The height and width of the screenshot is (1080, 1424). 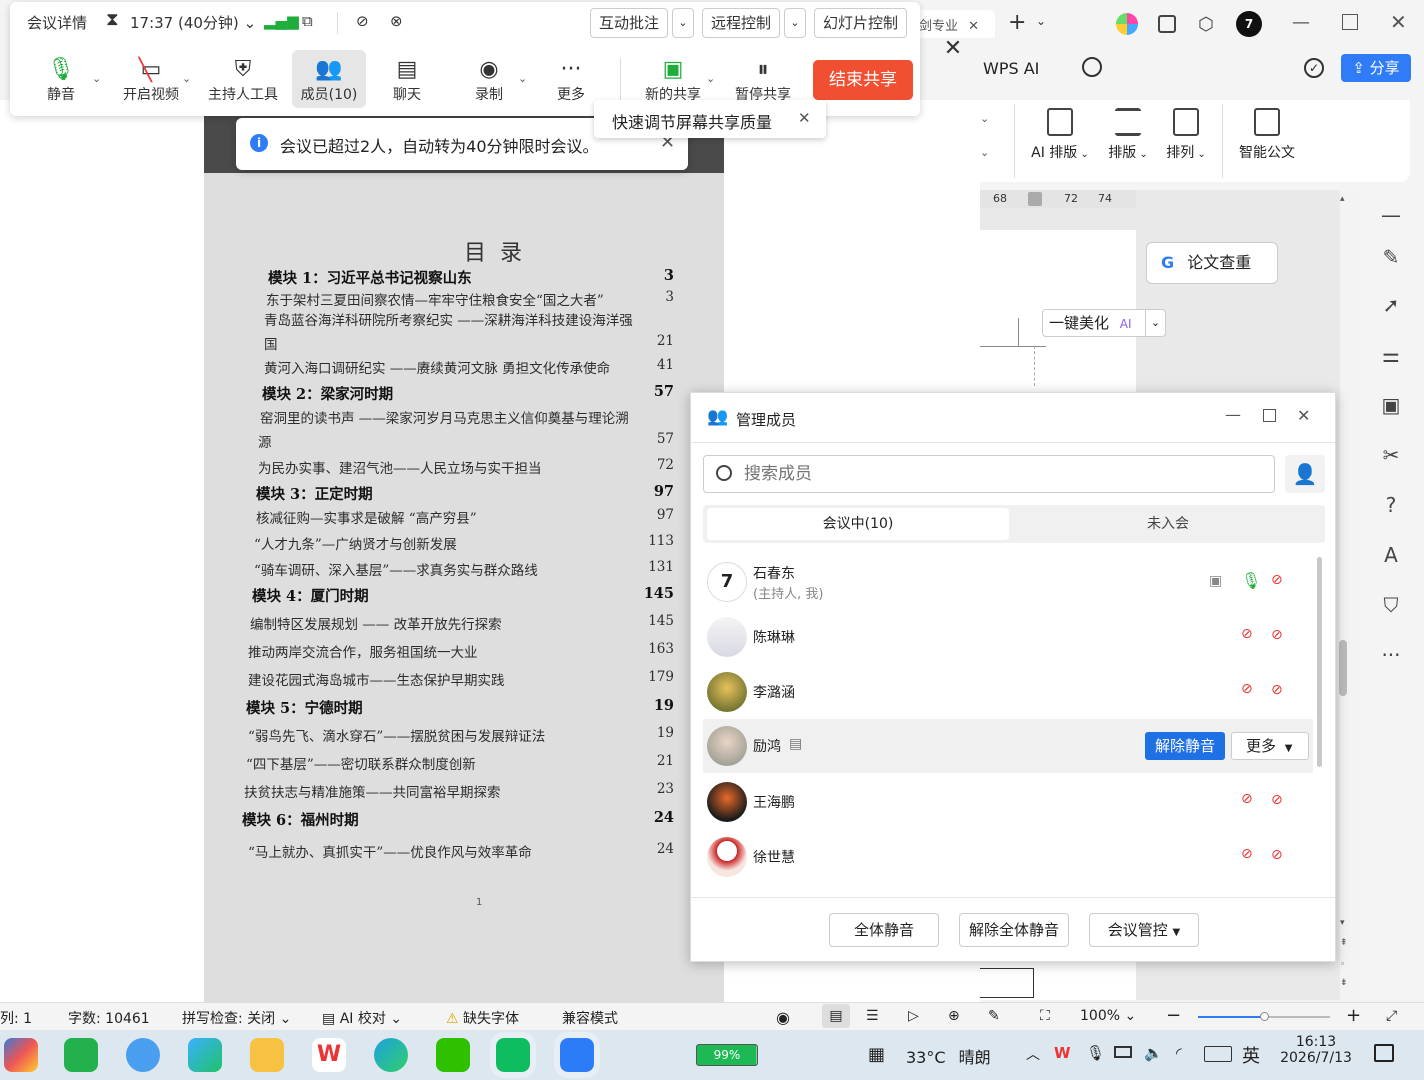 I want to click on arrange-tool: 排列 ⌄, so click(x=1186, y=135).